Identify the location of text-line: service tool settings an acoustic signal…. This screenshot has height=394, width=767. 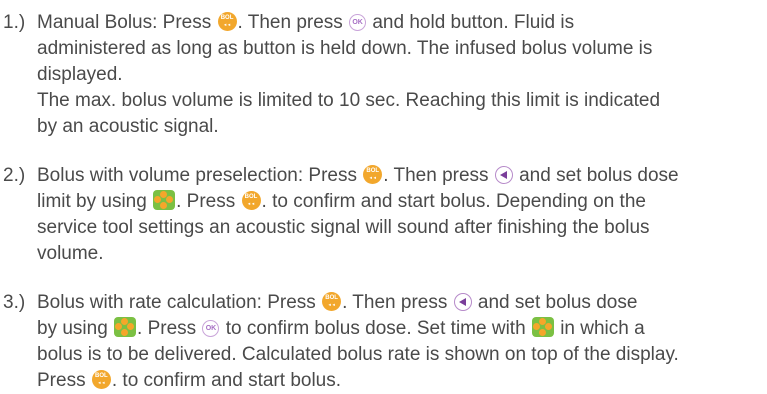
(398, 228).